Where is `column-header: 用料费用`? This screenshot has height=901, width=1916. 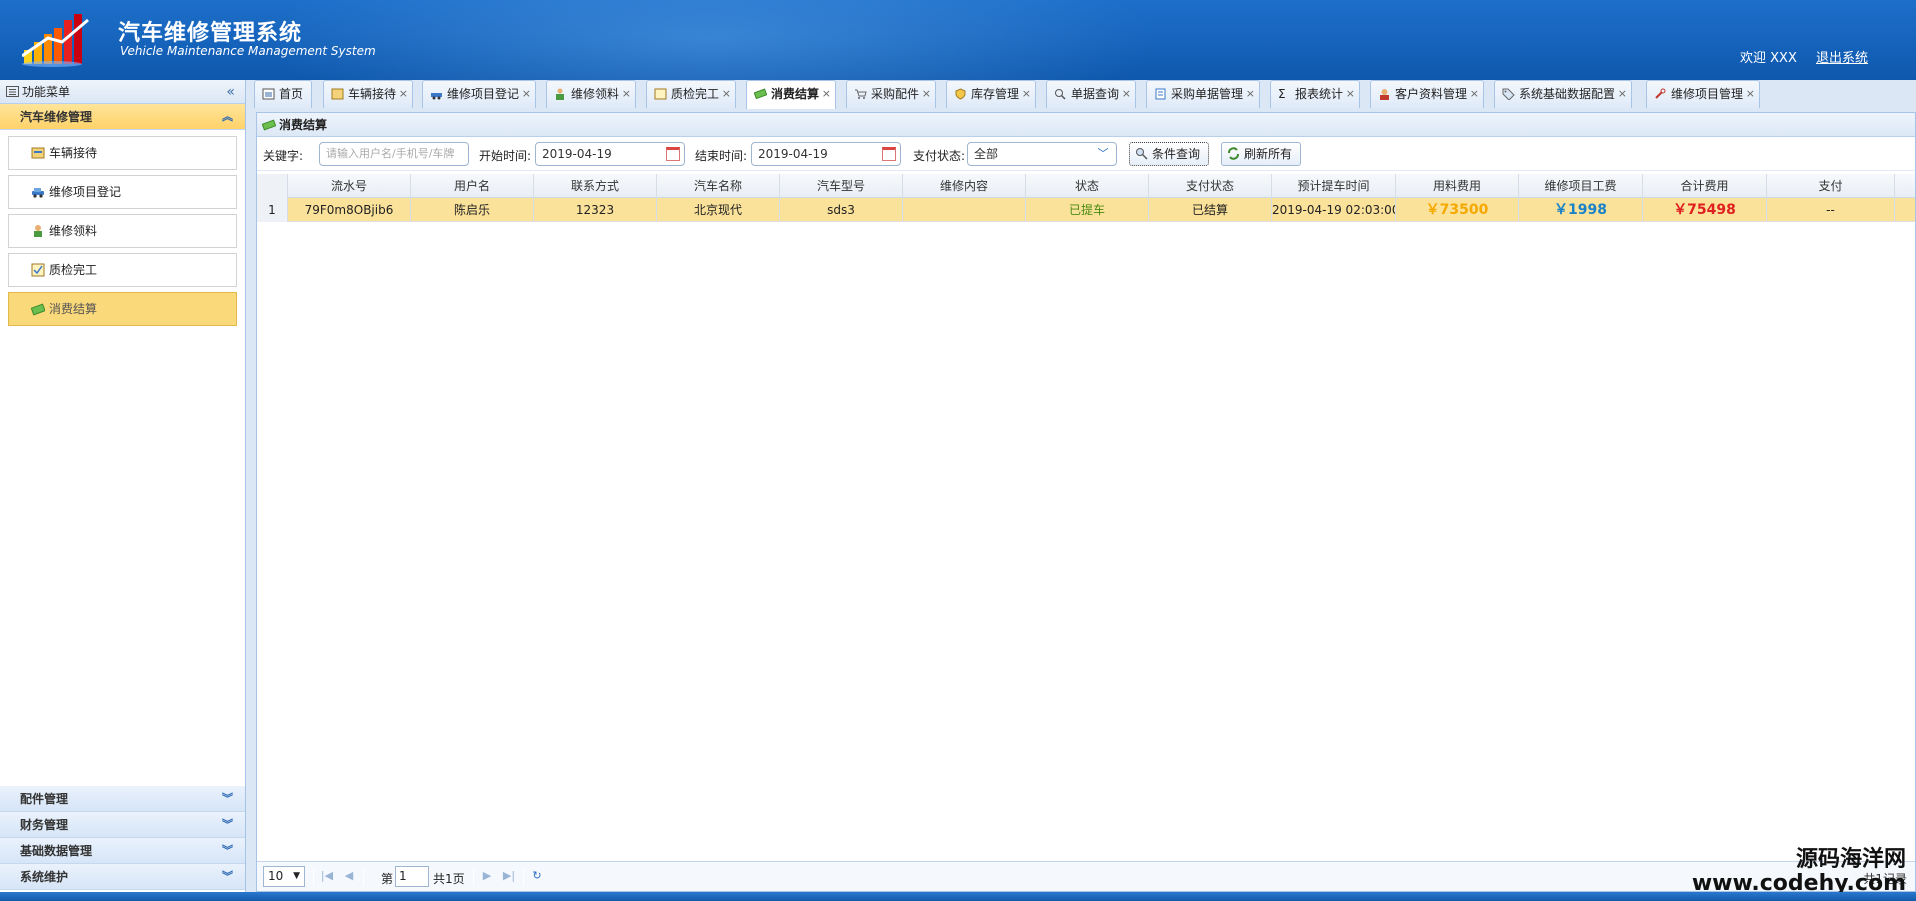
column-header: 用料费用 is located at coordinates (1457, 186).